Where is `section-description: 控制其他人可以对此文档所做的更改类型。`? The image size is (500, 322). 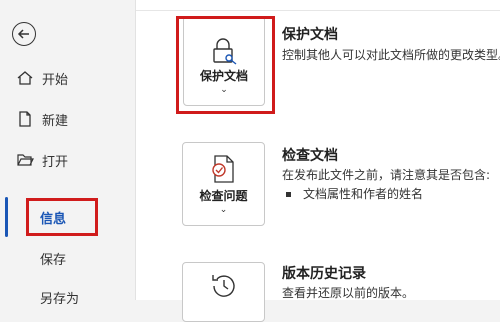
section-description: 控制其他人可以对此文档所做的更改类型。 is located at coordinates (391, 55).